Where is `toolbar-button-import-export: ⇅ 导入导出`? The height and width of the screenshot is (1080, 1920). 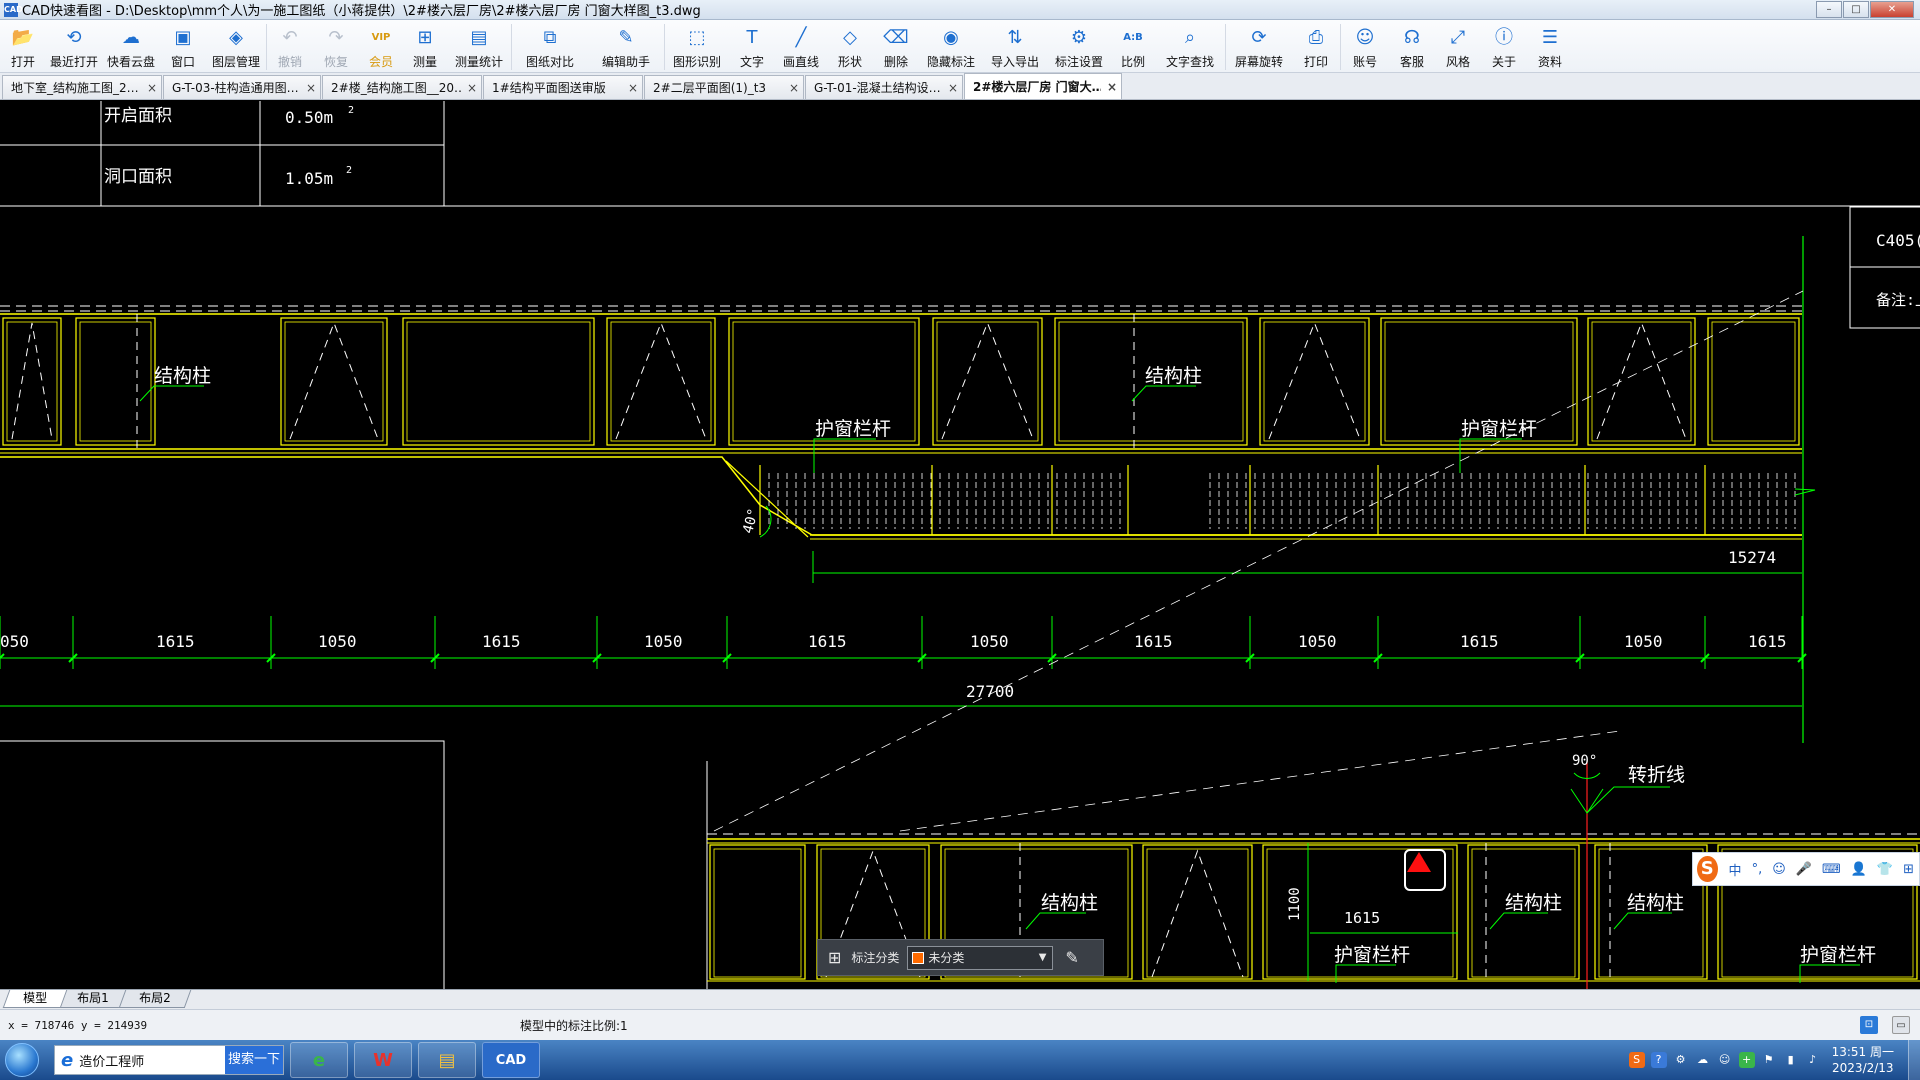 toolbar-button-import-export: ⇅ 导入导出 is located at coordinates (1015, 46).